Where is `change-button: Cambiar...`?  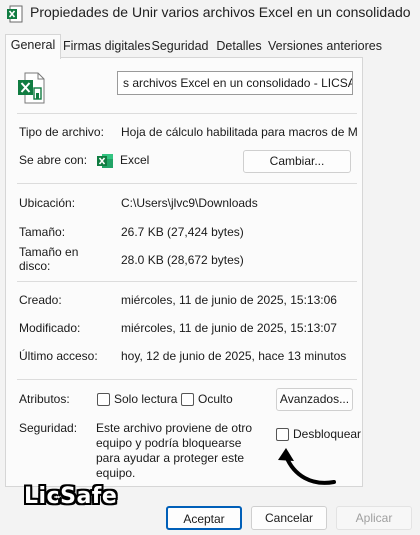 change-button: Cambiar... is located at coordinates (297, 161).